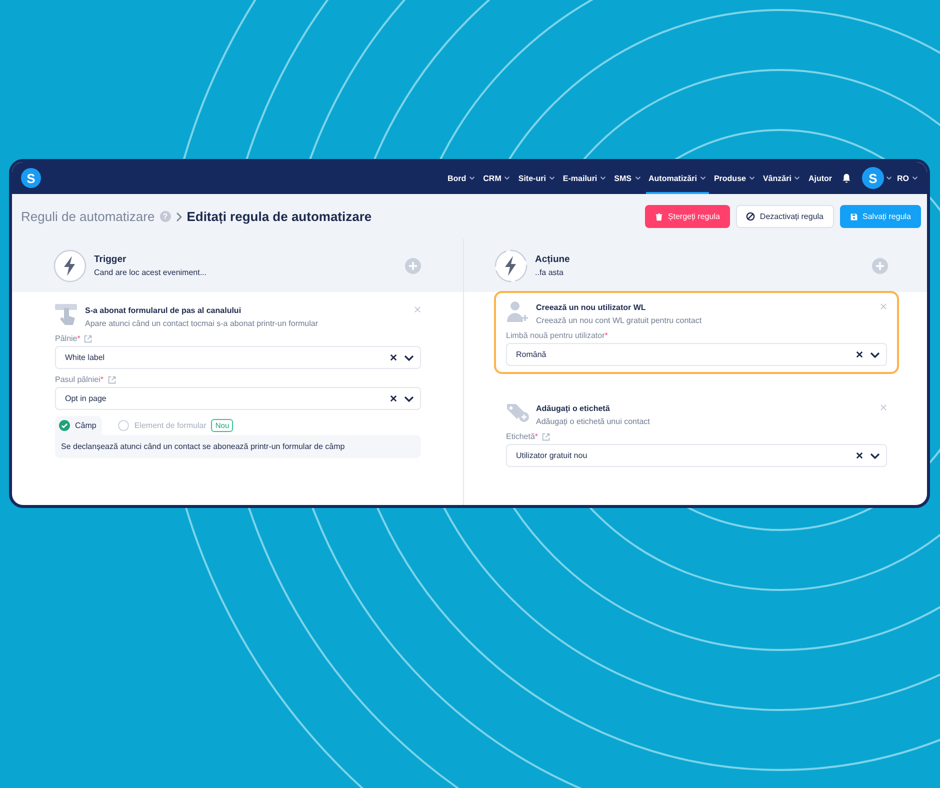  What do you see at coordinates (497, 178) in the screenshot?
I see `nav-menu-item: CRM` at bounding box center [497, 178].